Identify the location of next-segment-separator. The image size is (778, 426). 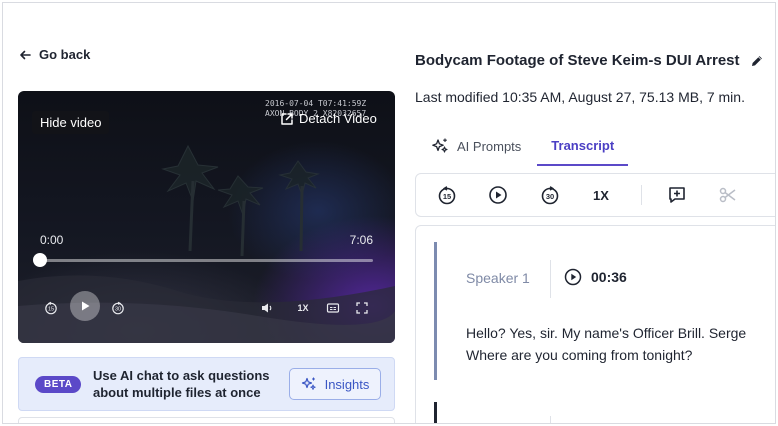
(550, 419).